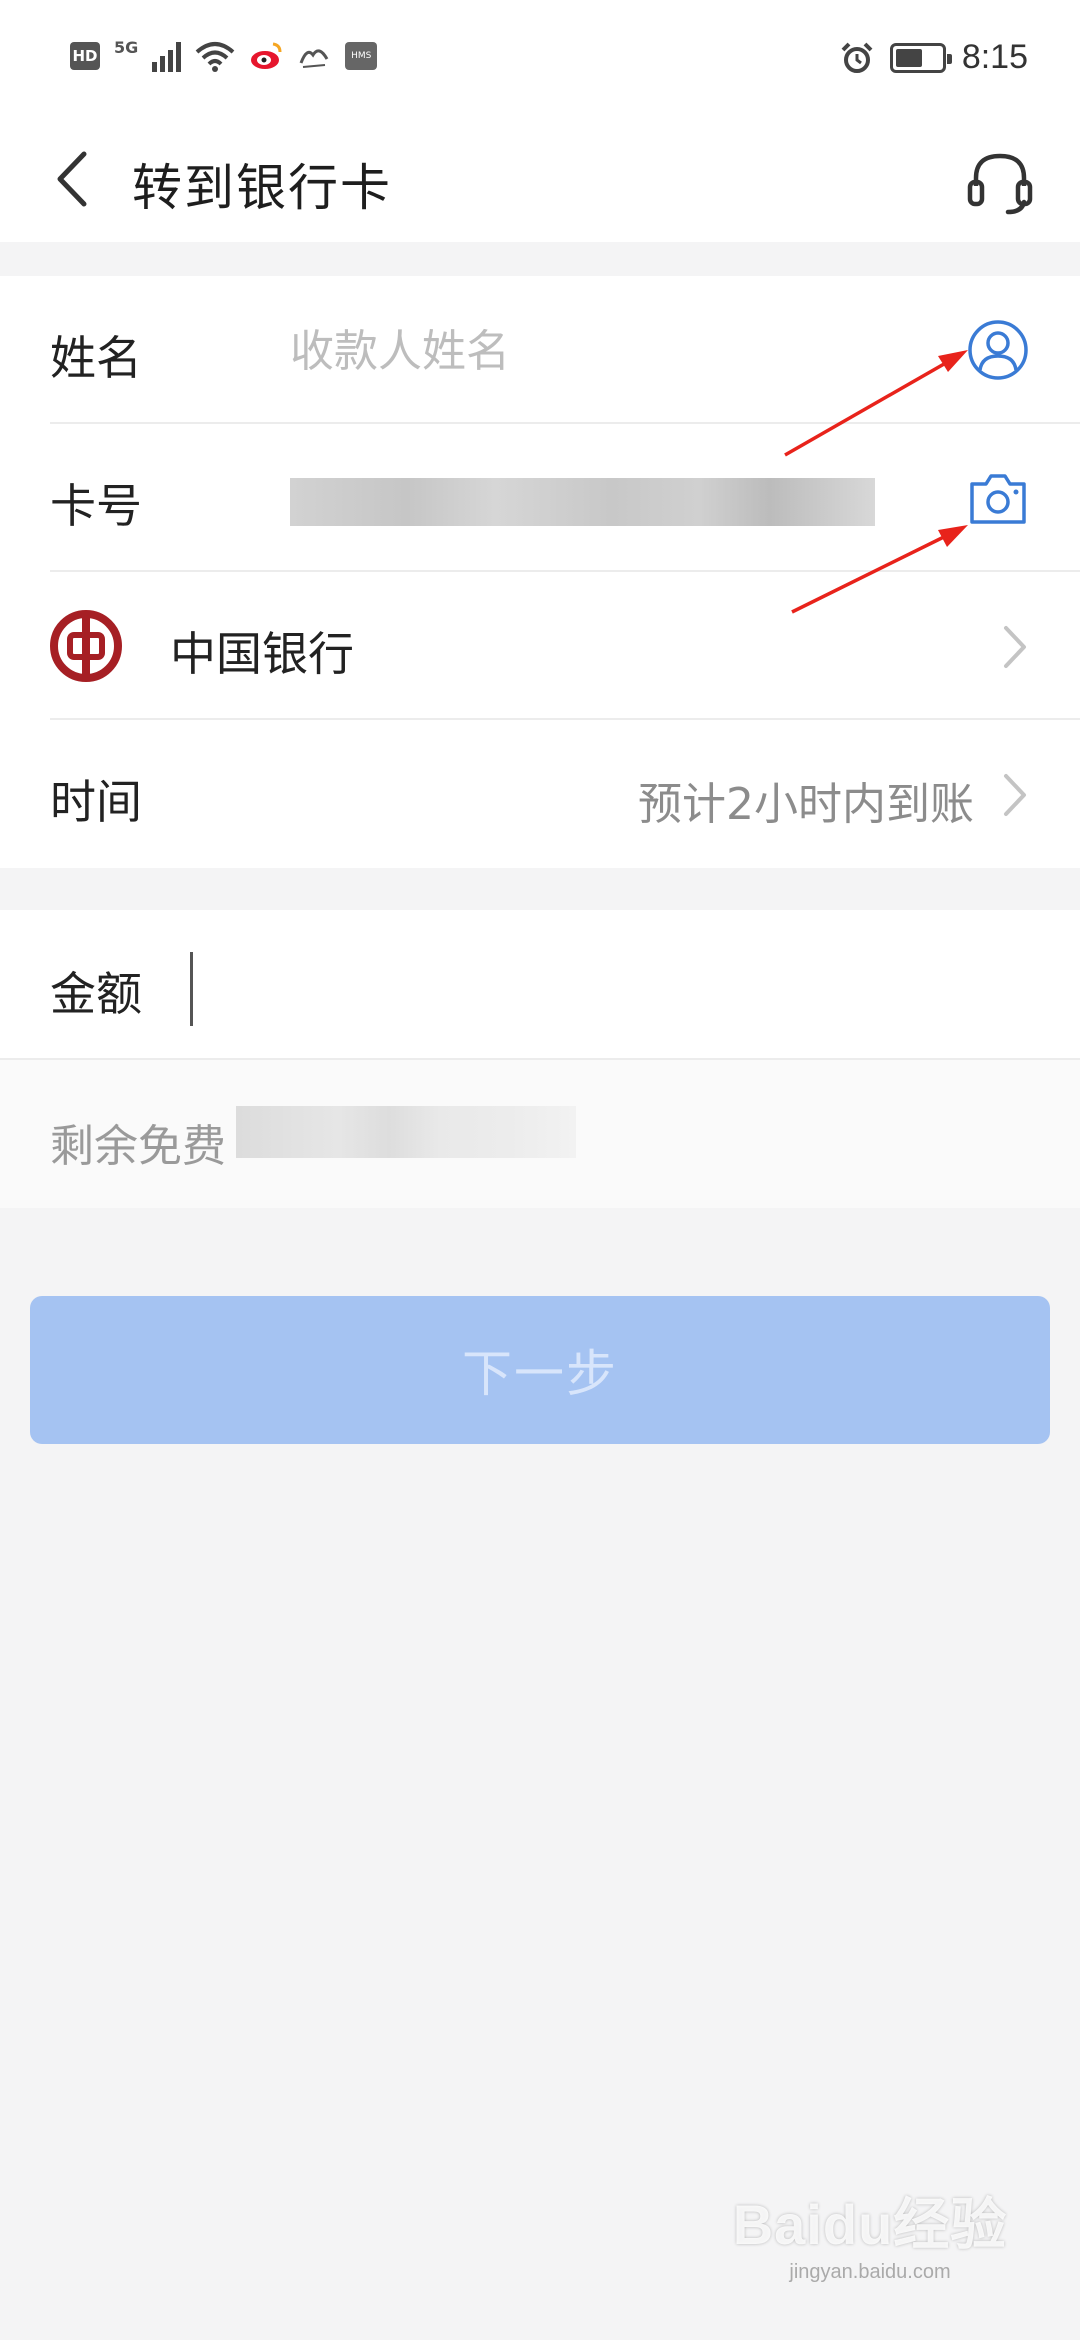 The height and width of the screenshot is (2340, 1080). I want to click on free-quota-value, so click(406, 1132).